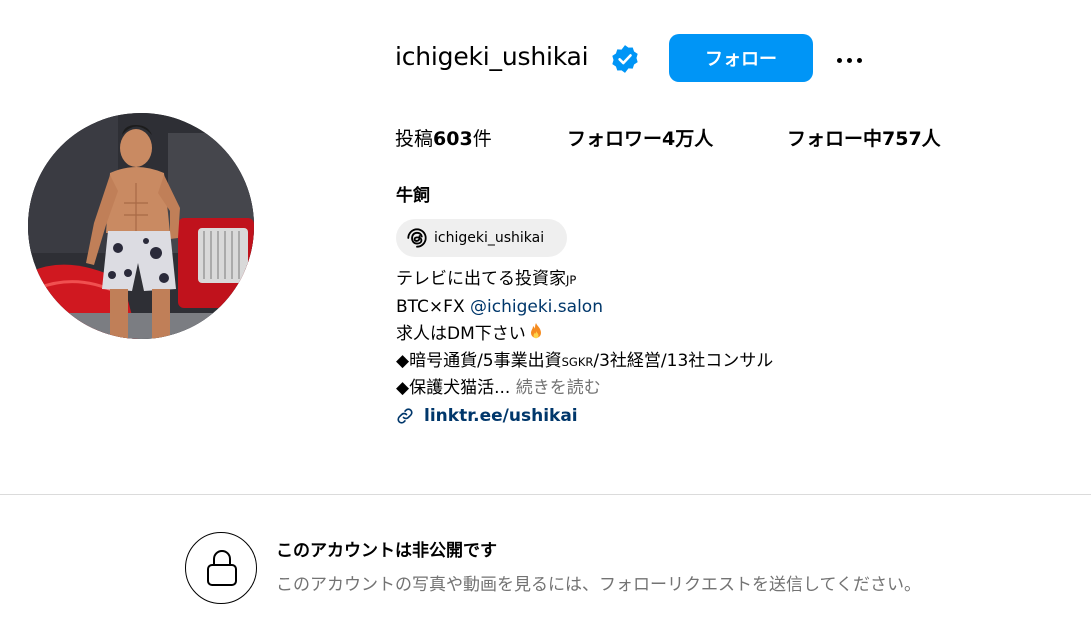  What do you see at coordinates (501, 416) in the screenshot?
I see `external-link: linktr.ee/ushikai` at bounding box center [501, 416].